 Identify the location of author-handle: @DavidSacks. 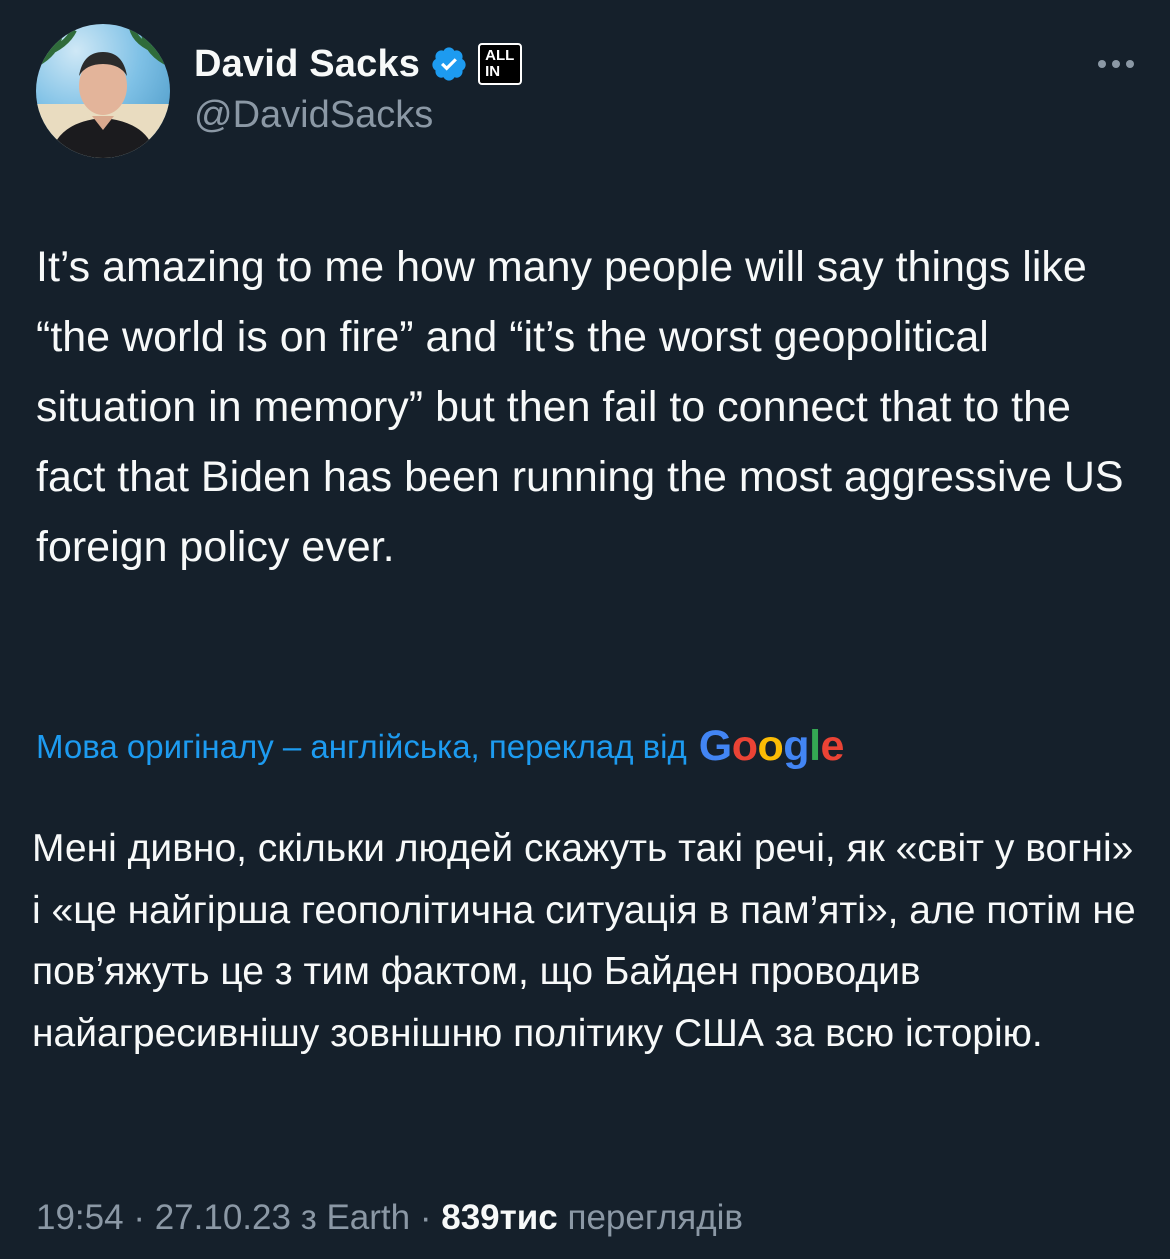
(313, 115).